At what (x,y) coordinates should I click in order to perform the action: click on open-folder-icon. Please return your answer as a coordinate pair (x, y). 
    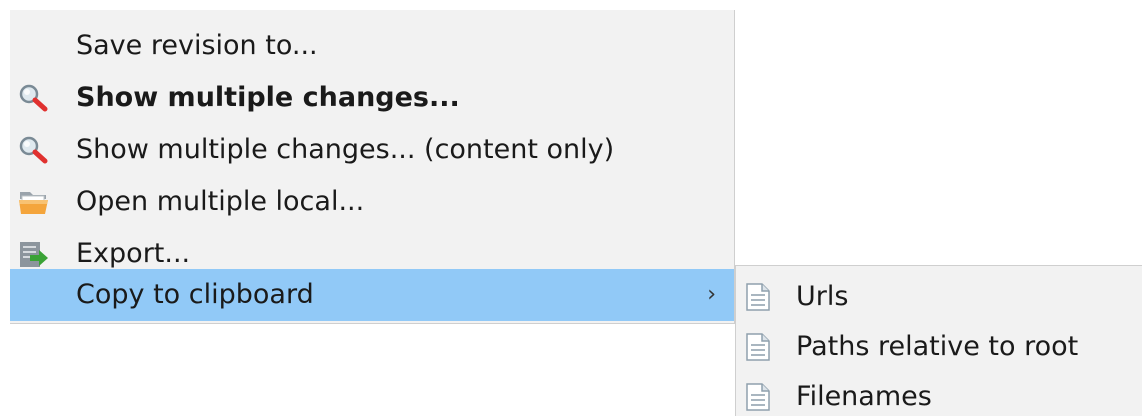
    Looking at the image, I should click on (34, 202).